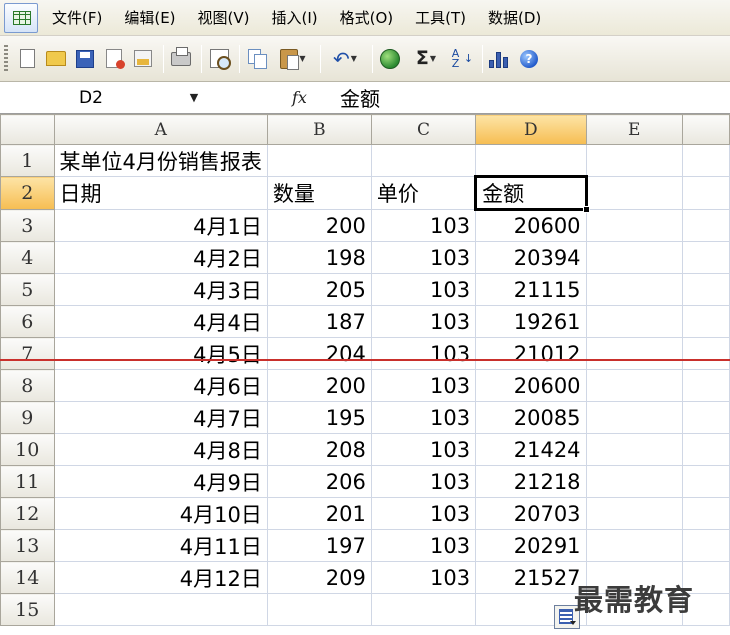  I want to click on cell-date: 4月11日, so click(160, 545).